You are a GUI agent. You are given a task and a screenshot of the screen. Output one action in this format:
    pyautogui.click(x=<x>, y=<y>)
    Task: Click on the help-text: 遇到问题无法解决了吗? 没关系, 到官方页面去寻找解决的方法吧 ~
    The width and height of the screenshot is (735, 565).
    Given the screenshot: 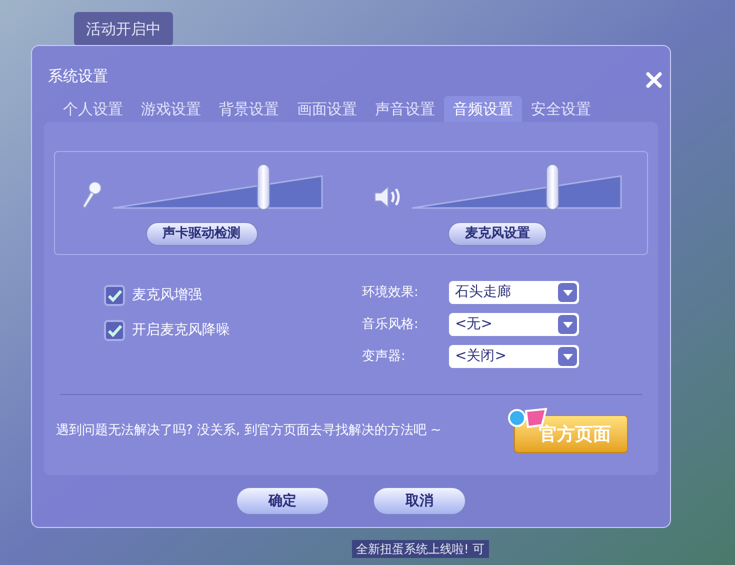 What is the action you would take?
    pyautogui.click(x=248, y=431)
    